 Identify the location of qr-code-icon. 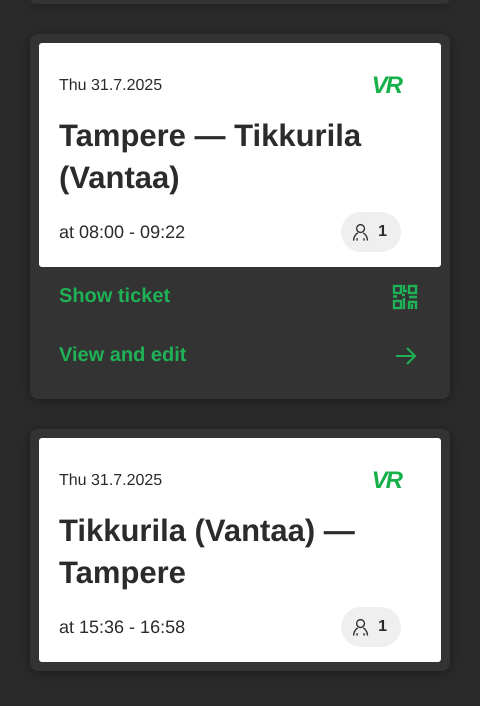
(405, 297).